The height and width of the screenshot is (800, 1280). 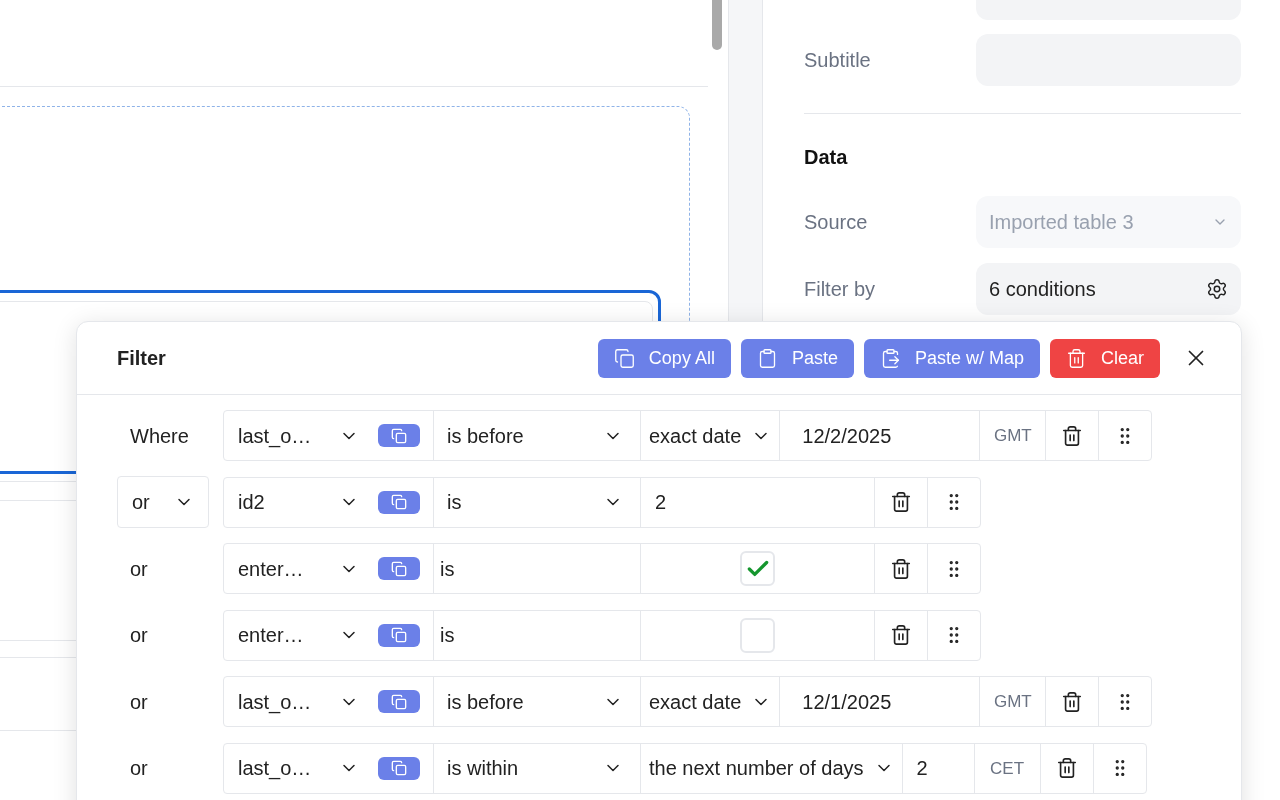 What do you see at coordinates (536, 768) in the screenshot?
I see `operator-select: is within` at bounding box center [536, 768].